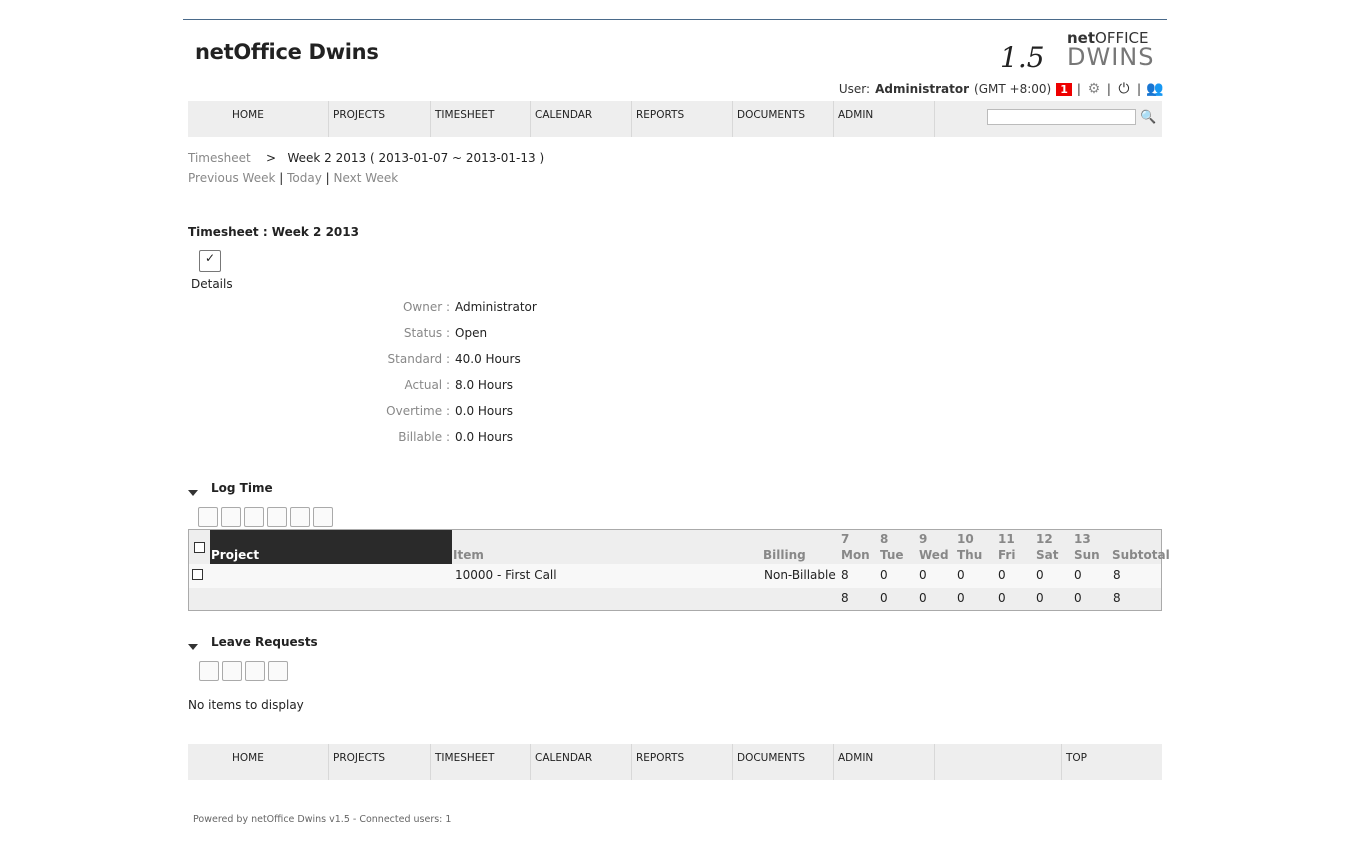 The width and height of the screenshot is (1350, 849). What do you see at coordinates (1154, 89) in the screenshot?
I see `users-icon: 👥` at bounding box center [1154, 89].